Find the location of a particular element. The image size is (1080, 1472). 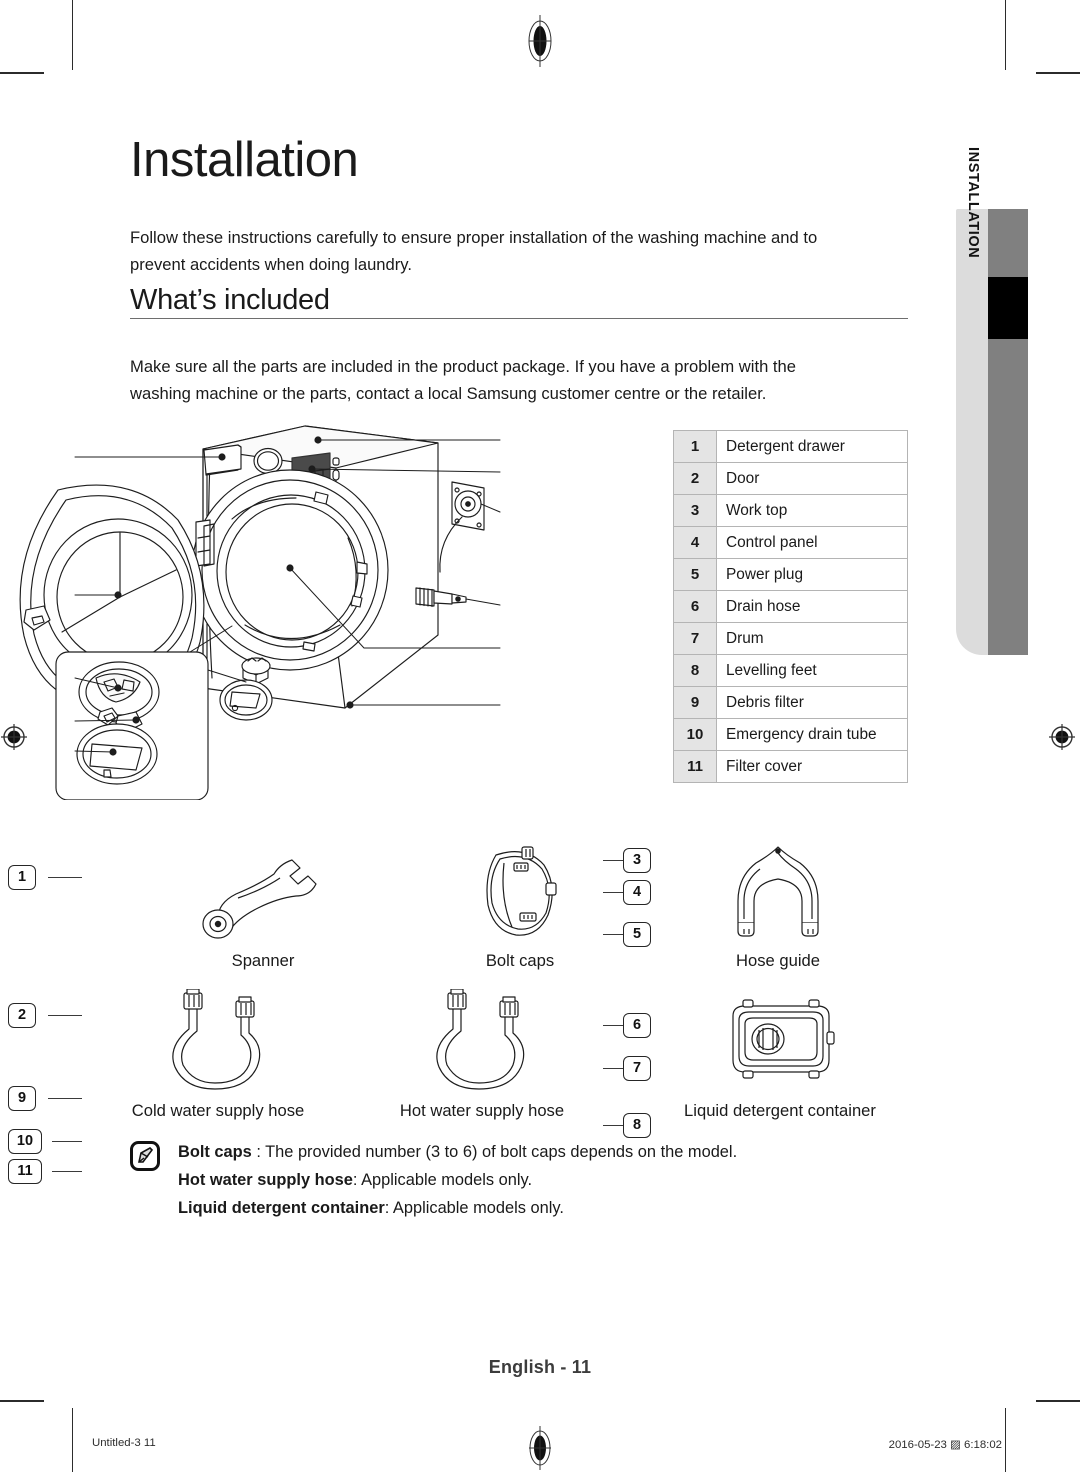

accessory-cold-water-hose: Cold water supply hose is located at coordinates (218, 1055).